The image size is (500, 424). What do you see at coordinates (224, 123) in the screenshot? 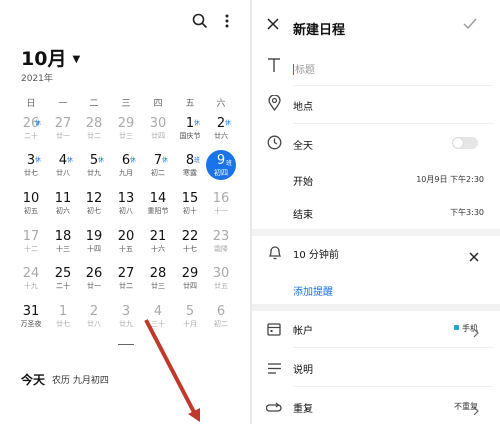
I see `day-number: 2休` at bounding box center [224, 123].